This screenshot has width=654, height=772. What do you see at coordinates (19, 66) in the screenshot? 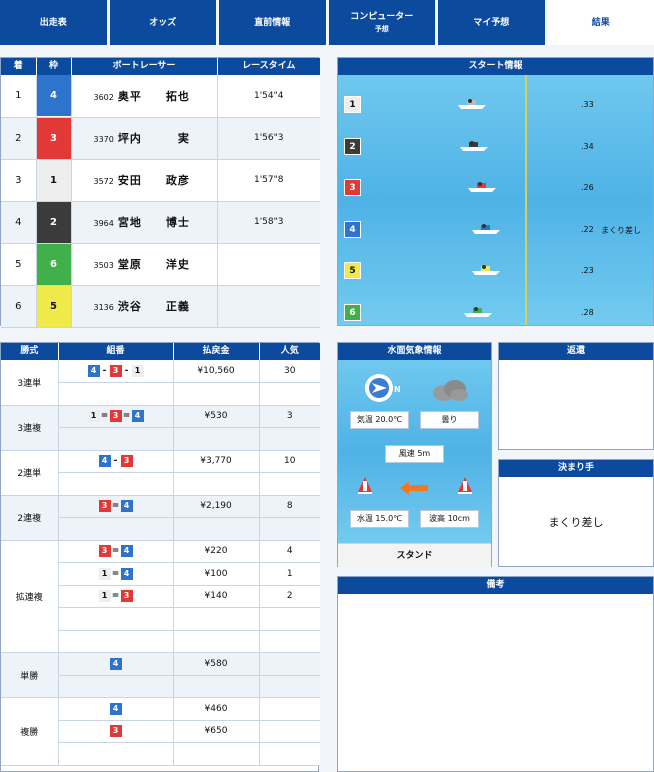
I see `col-rank: 着` at bounding box center [19, 66].